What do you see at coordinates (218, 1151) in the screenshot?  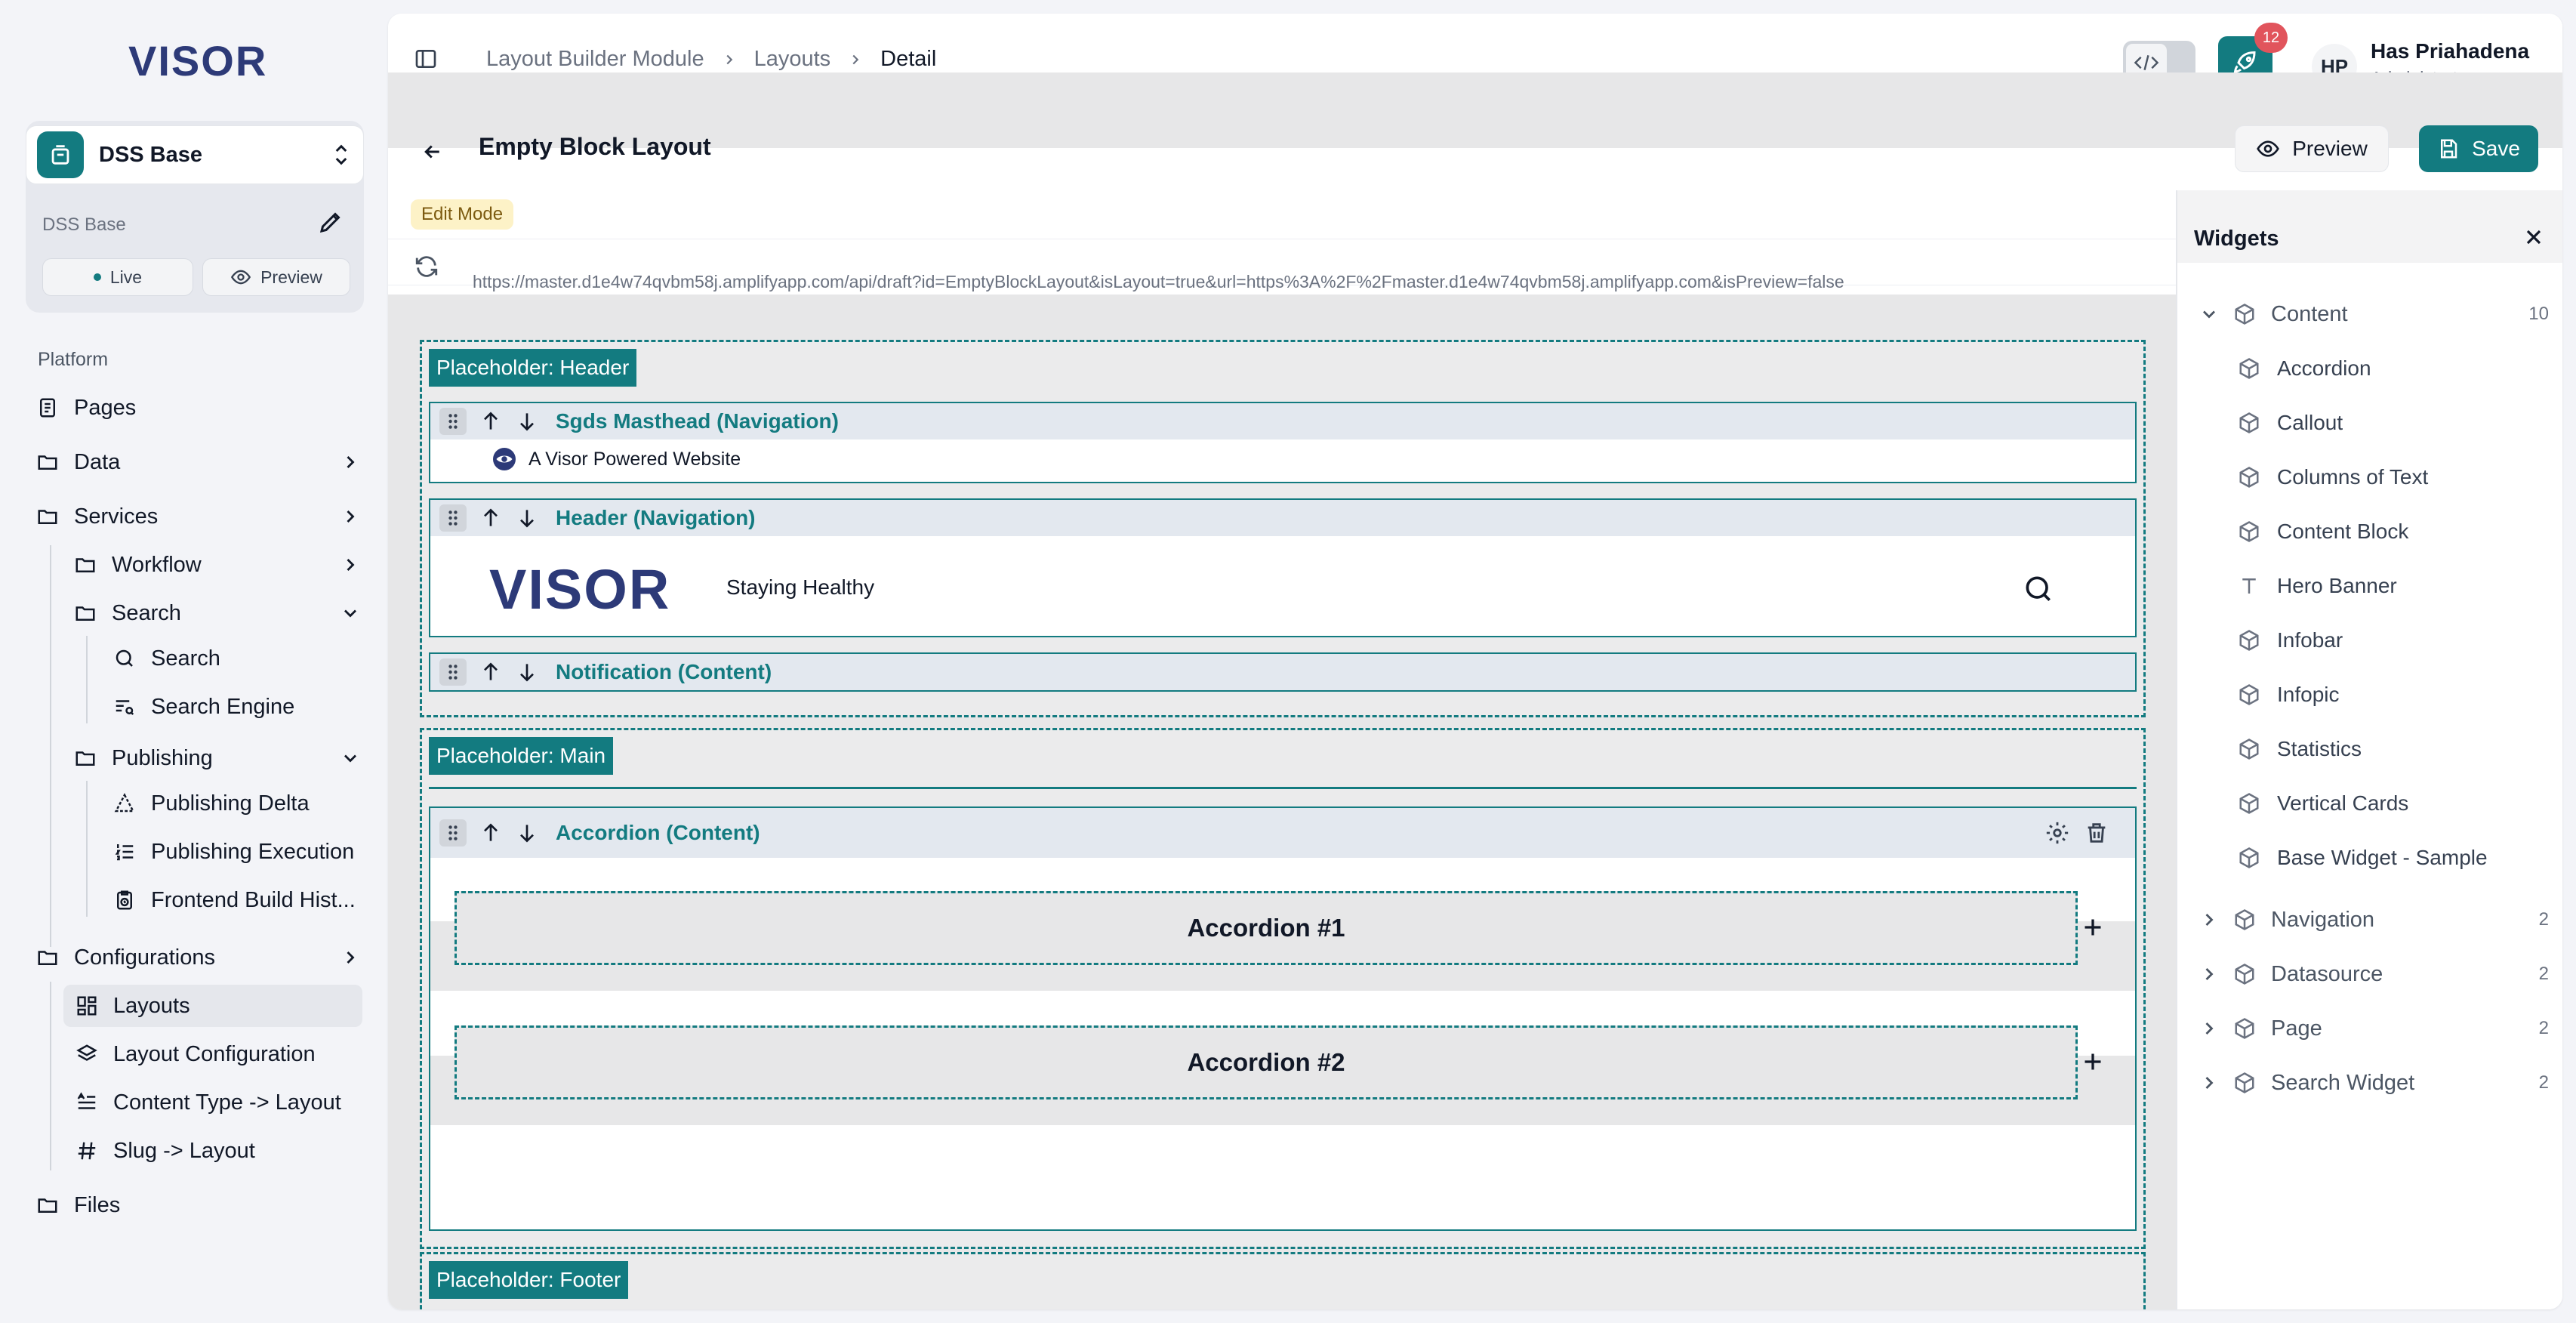 I see `sidebar-item-slug-layout: Slug -> Layout` at bounding box center [218, 1151].